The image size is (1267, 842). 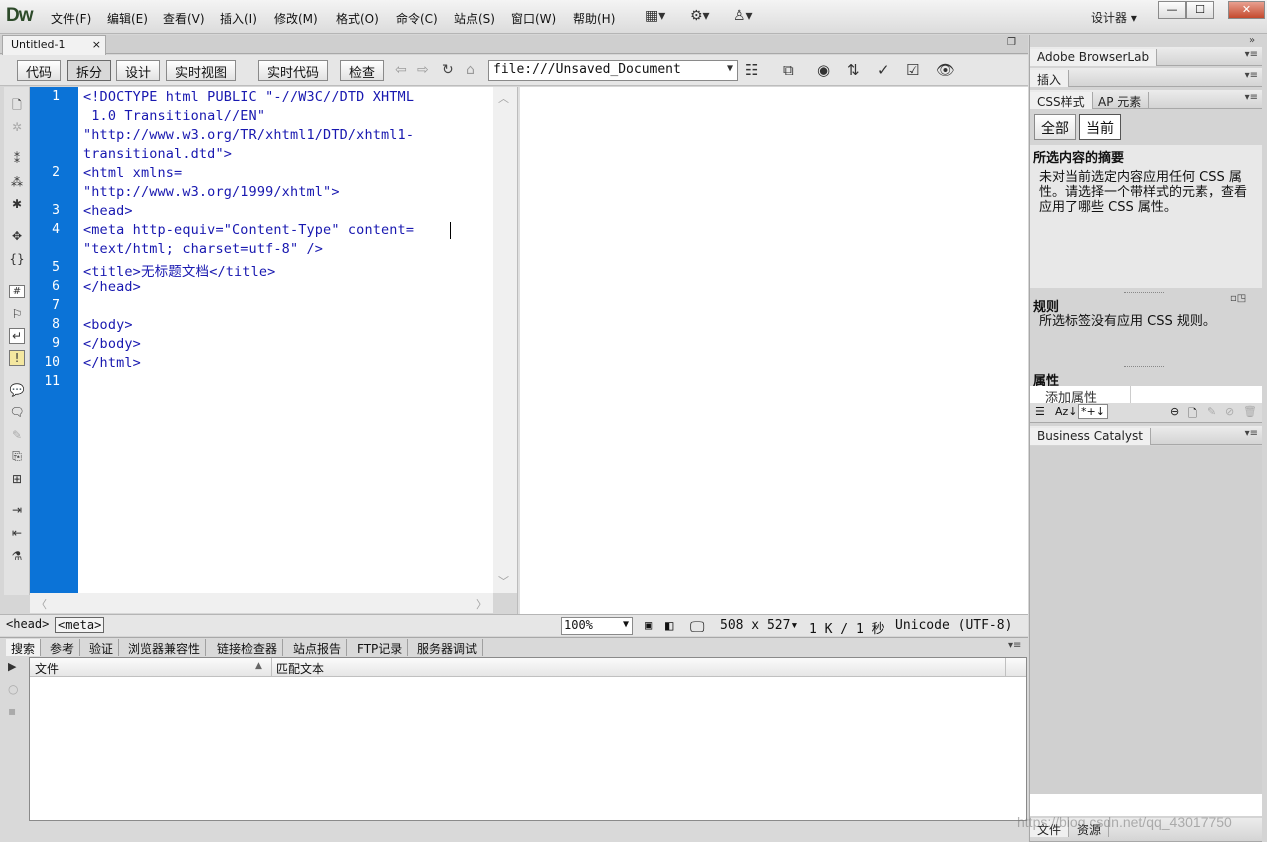 What do you see at coordinates (127, 18) in the screenshot?
I see `menu-edit: 编辑(E)` at bounding box center [127, 18].